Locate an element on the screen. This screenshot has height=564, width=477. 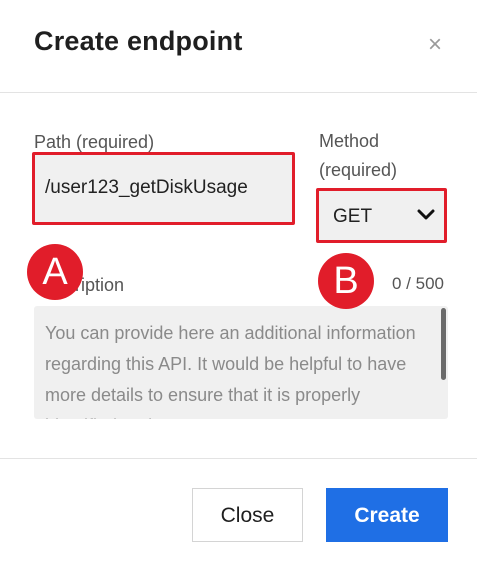
annotation-marker-a: A is located at coordinates (55, 272).